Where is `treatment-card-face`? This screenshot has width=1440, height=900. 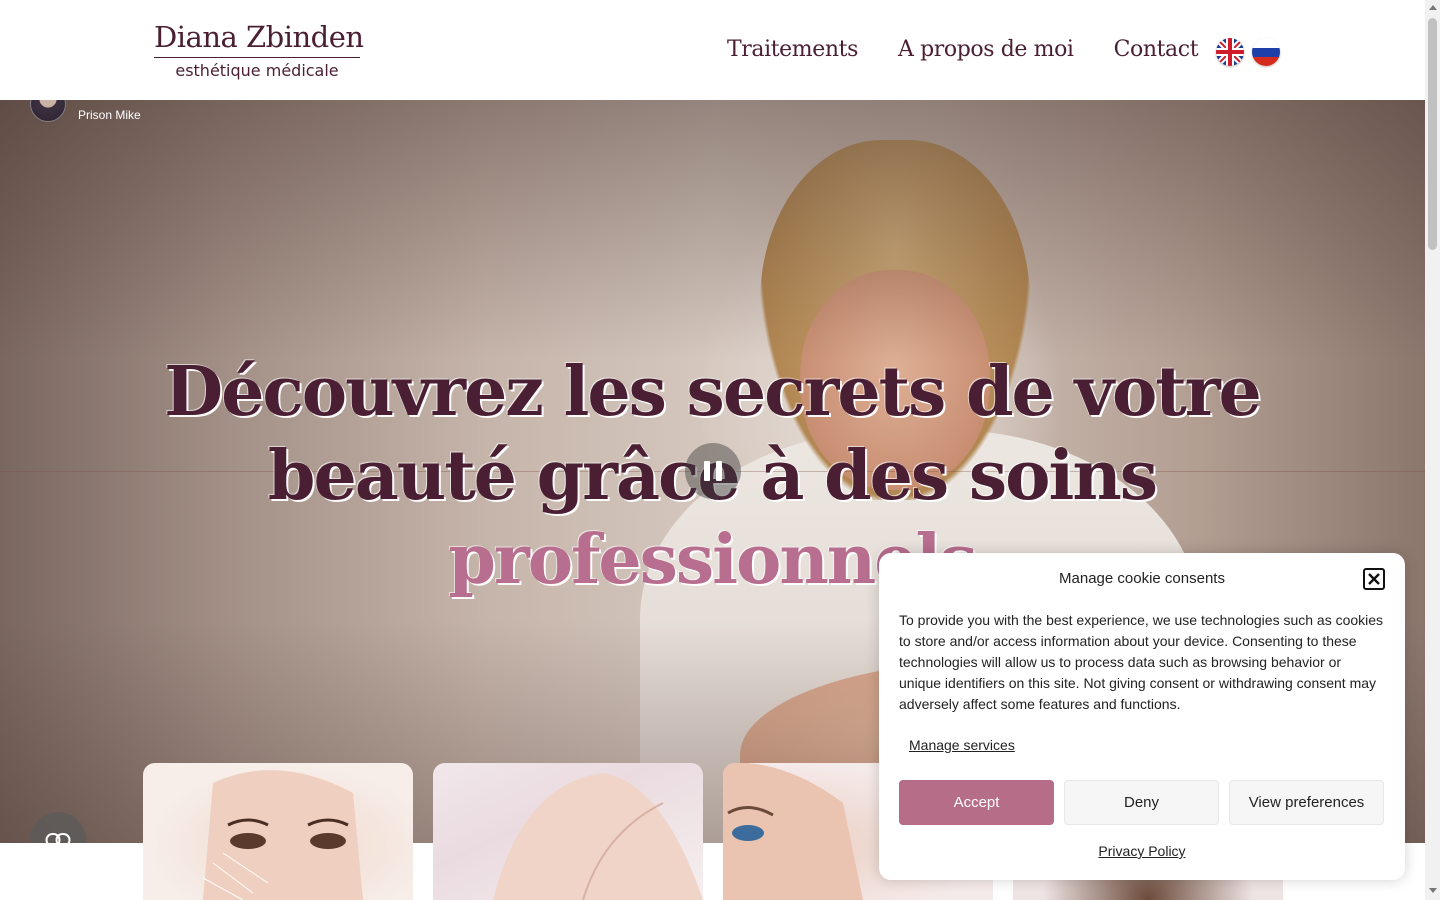 treatment-card-face is located at coordinates (278, 831).